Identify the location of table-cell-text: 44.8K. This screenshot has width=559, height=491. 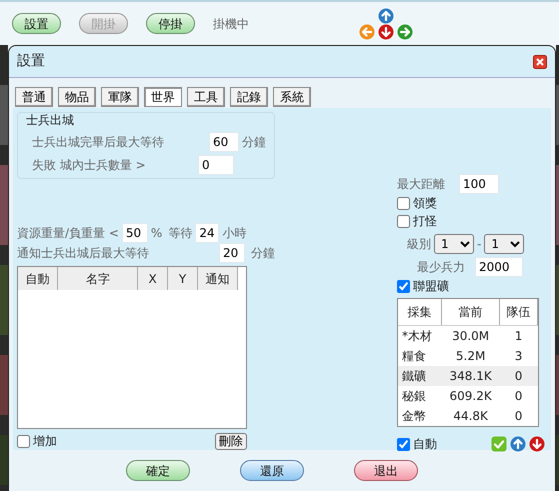
(470, 416).